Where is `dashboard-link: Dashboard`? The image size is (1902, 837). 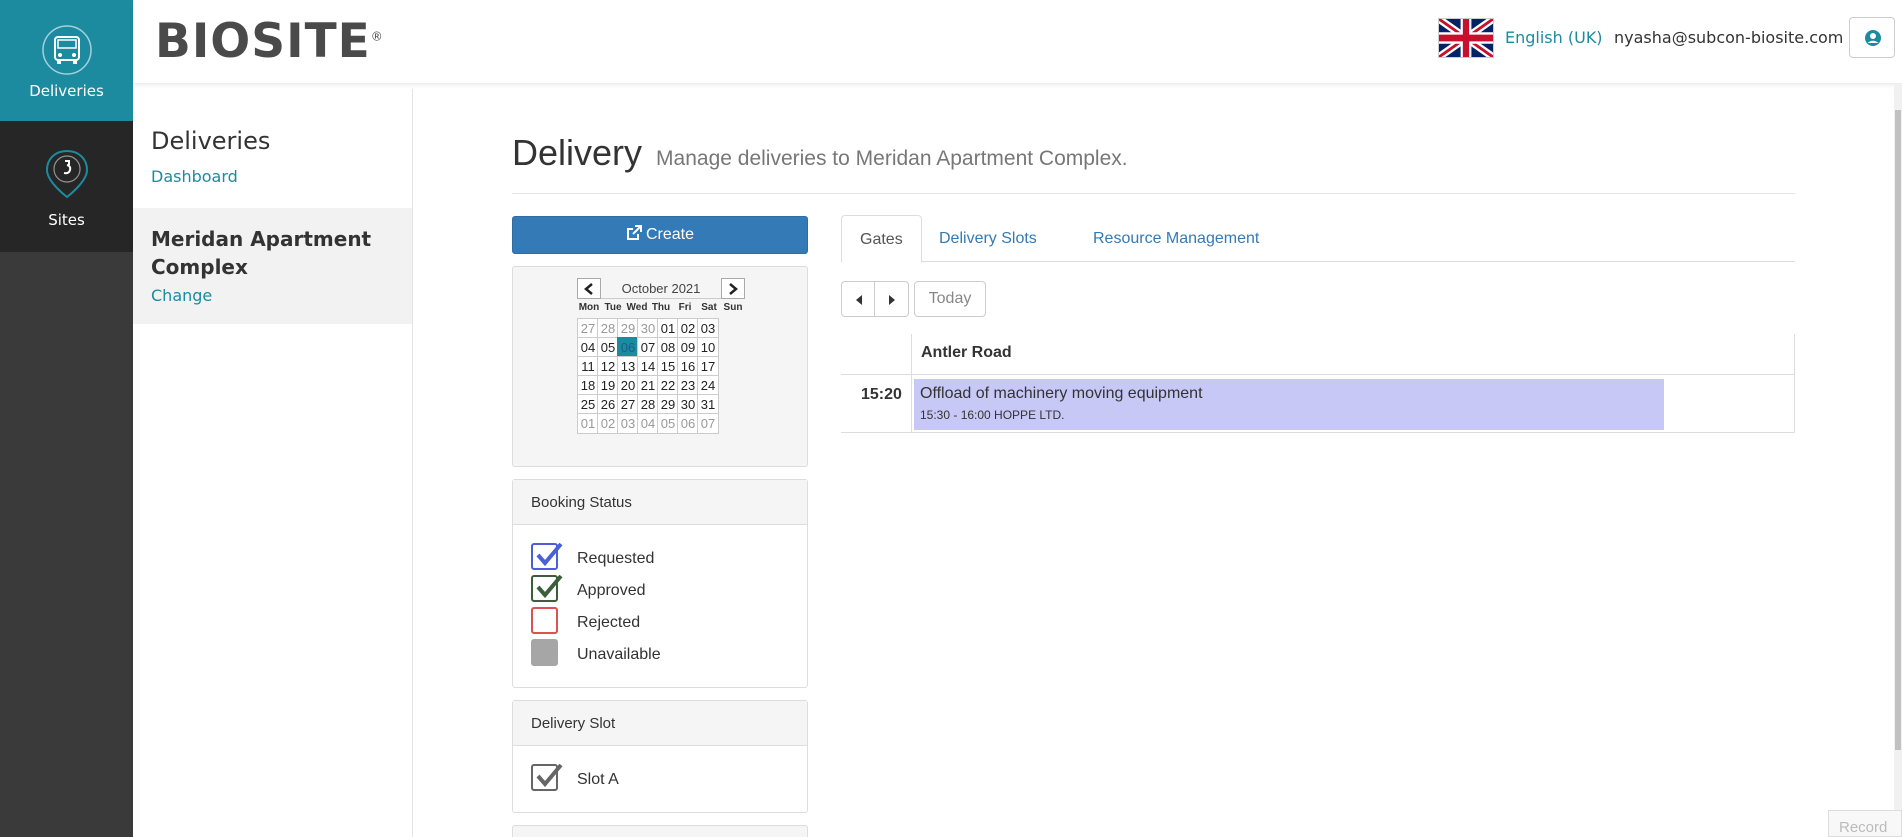
dashboard-link: Dashboard is located at coordinates (194, 176).